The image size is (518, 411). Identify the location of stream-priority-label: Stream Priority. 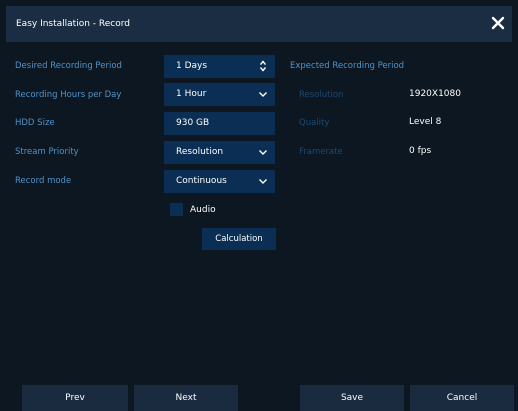
(47, 152).